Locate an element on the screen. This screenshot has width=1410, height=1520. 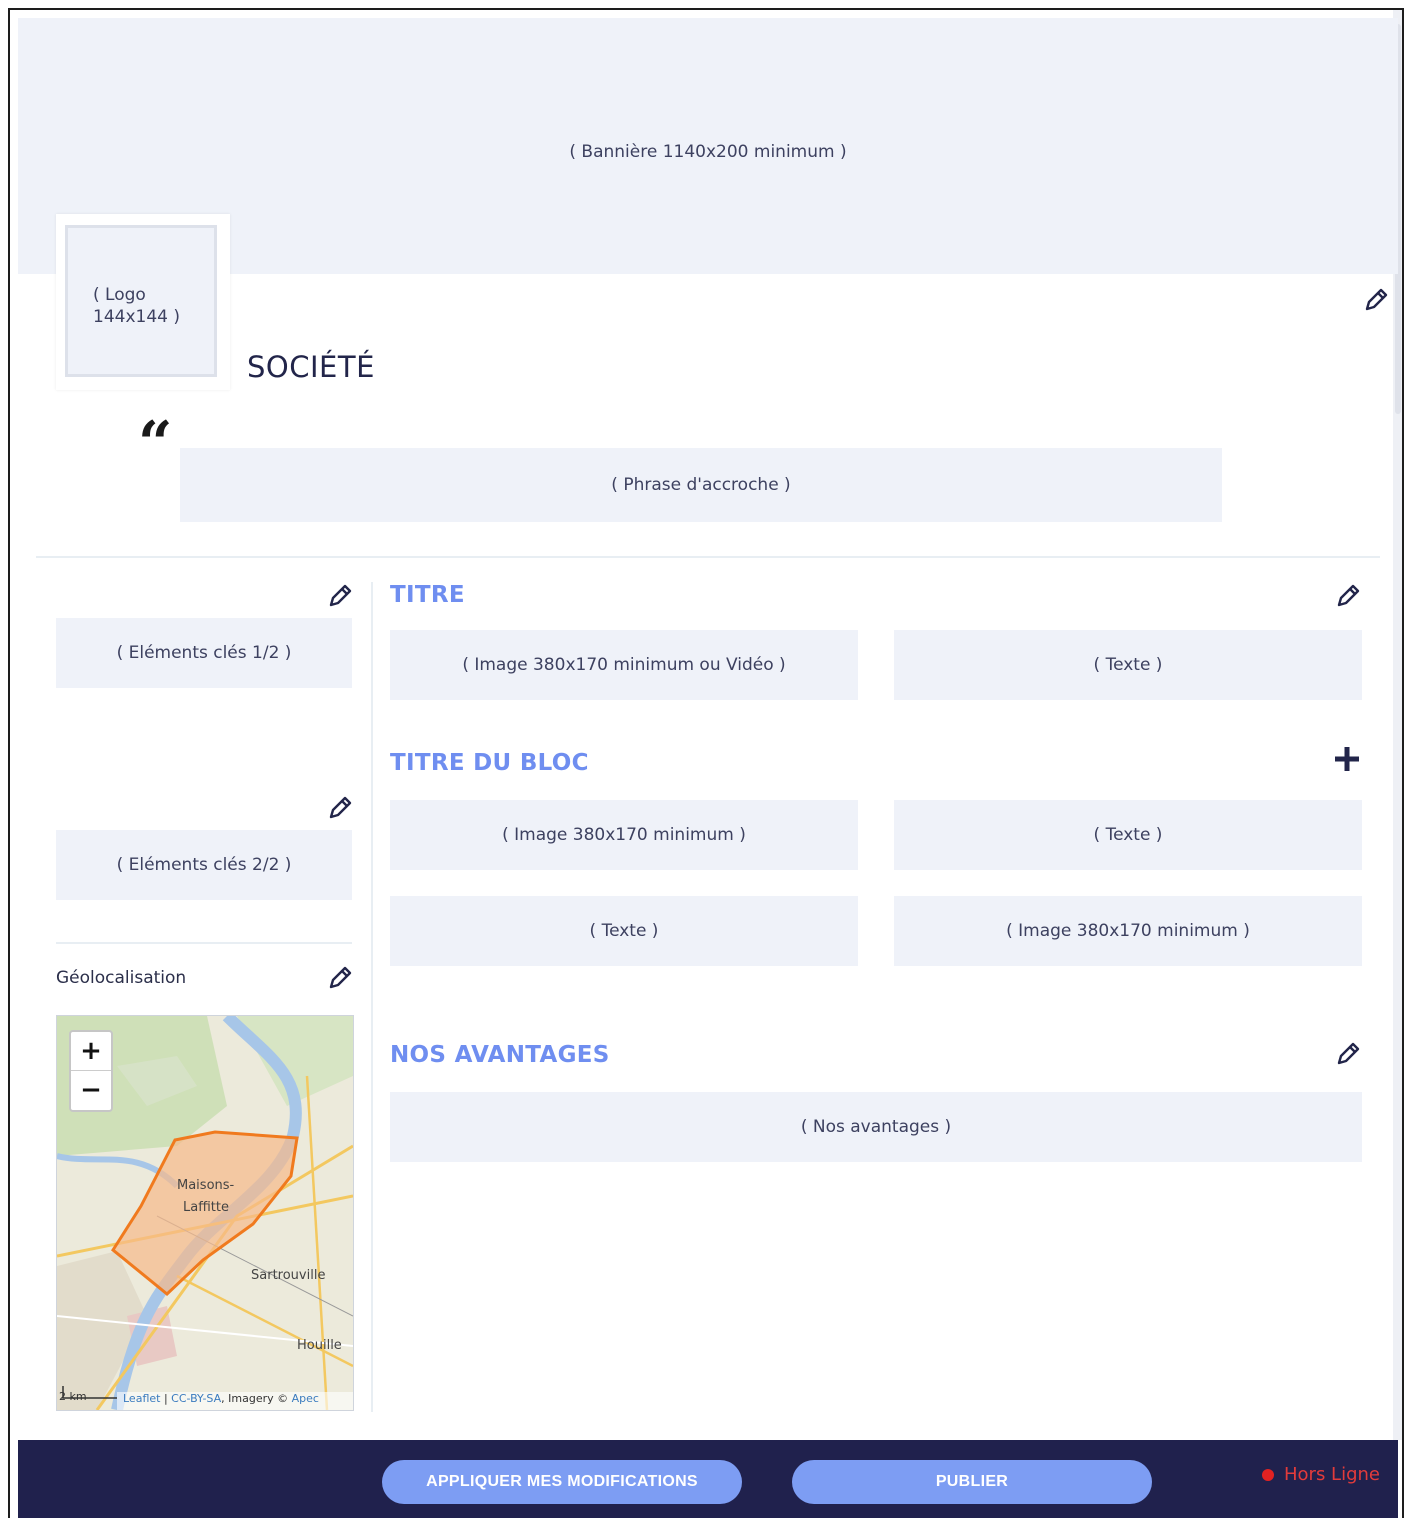
map-place-sartrouville: Sartrouville is located at coordinates (288, 1275).